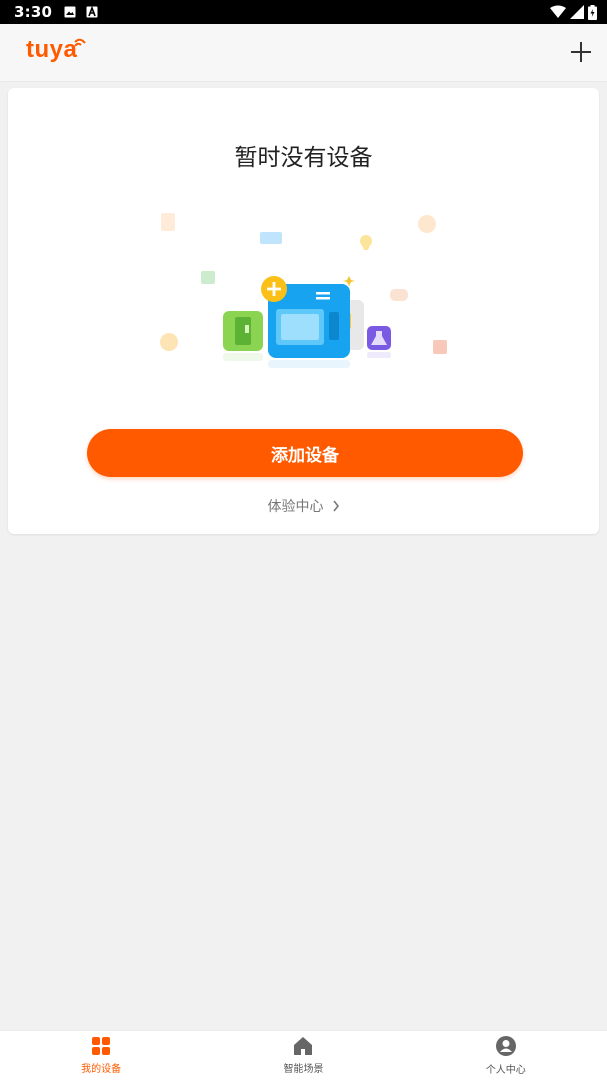  I want to click on nav-smart-scenes: 智能场景, so click(303, 1055).